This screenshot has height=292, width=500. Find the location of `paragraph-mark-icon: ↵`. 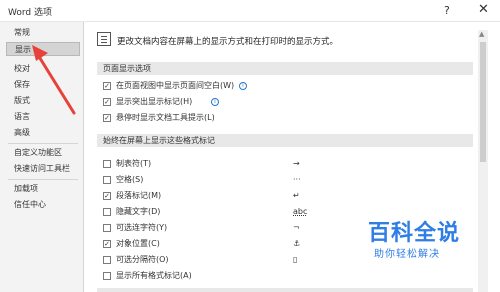

paragraph-mark-icon: ↵ is located at coordinates (296, 195).